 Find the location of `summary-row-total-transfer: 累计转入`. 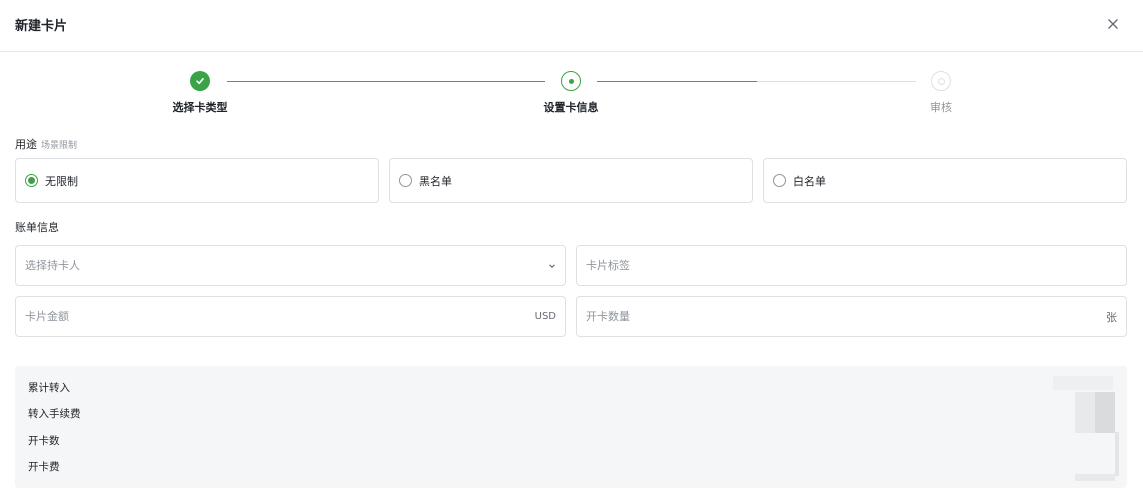

summary-row-total-transfer: 累计转入 is located at coordinates (49, 388).